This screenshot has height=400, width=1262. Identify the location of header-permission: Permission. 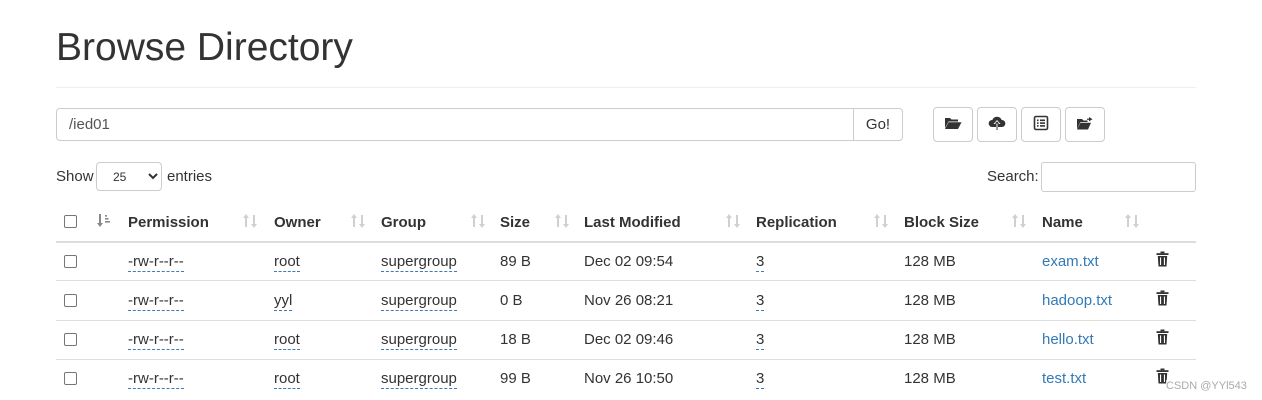
(168, 222).